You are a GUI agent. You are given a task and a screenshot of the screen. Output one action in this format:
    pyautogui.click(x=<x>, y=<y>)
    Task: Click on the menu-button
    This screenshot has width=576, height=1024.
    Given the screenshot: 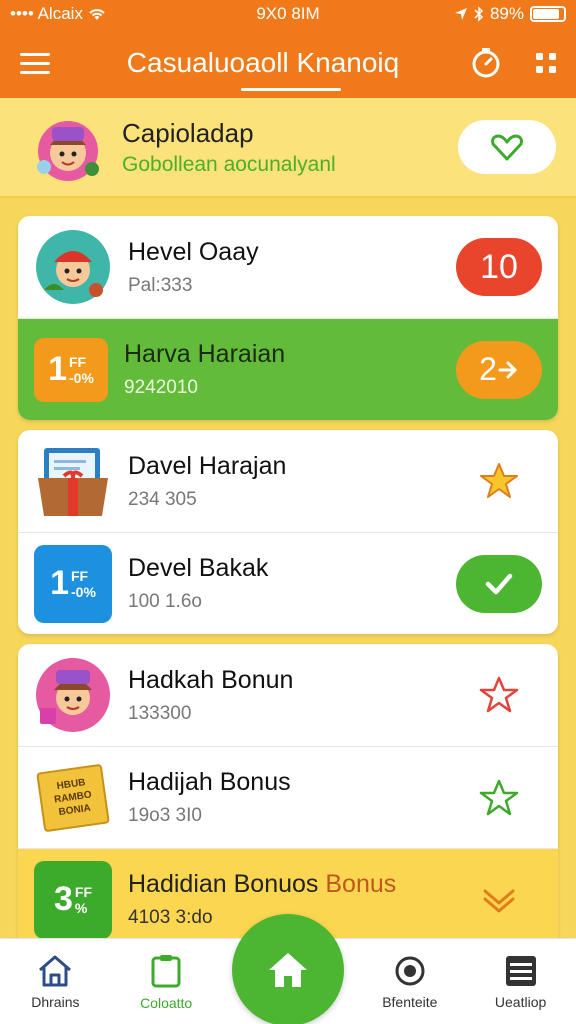 What is the action you would take?
    pyautogui.click(x=35, y=63)
    